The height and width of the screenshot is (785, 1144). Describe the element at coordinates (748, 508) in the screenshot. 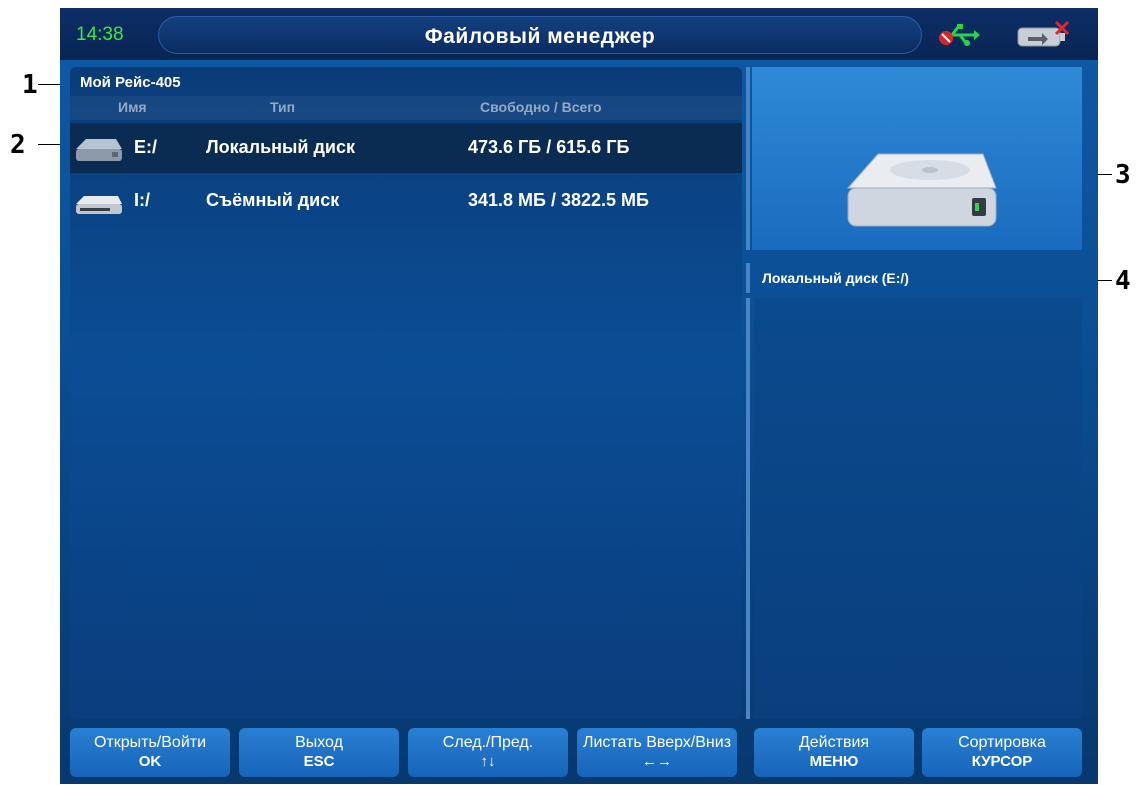

I see `info-divider` at that location.